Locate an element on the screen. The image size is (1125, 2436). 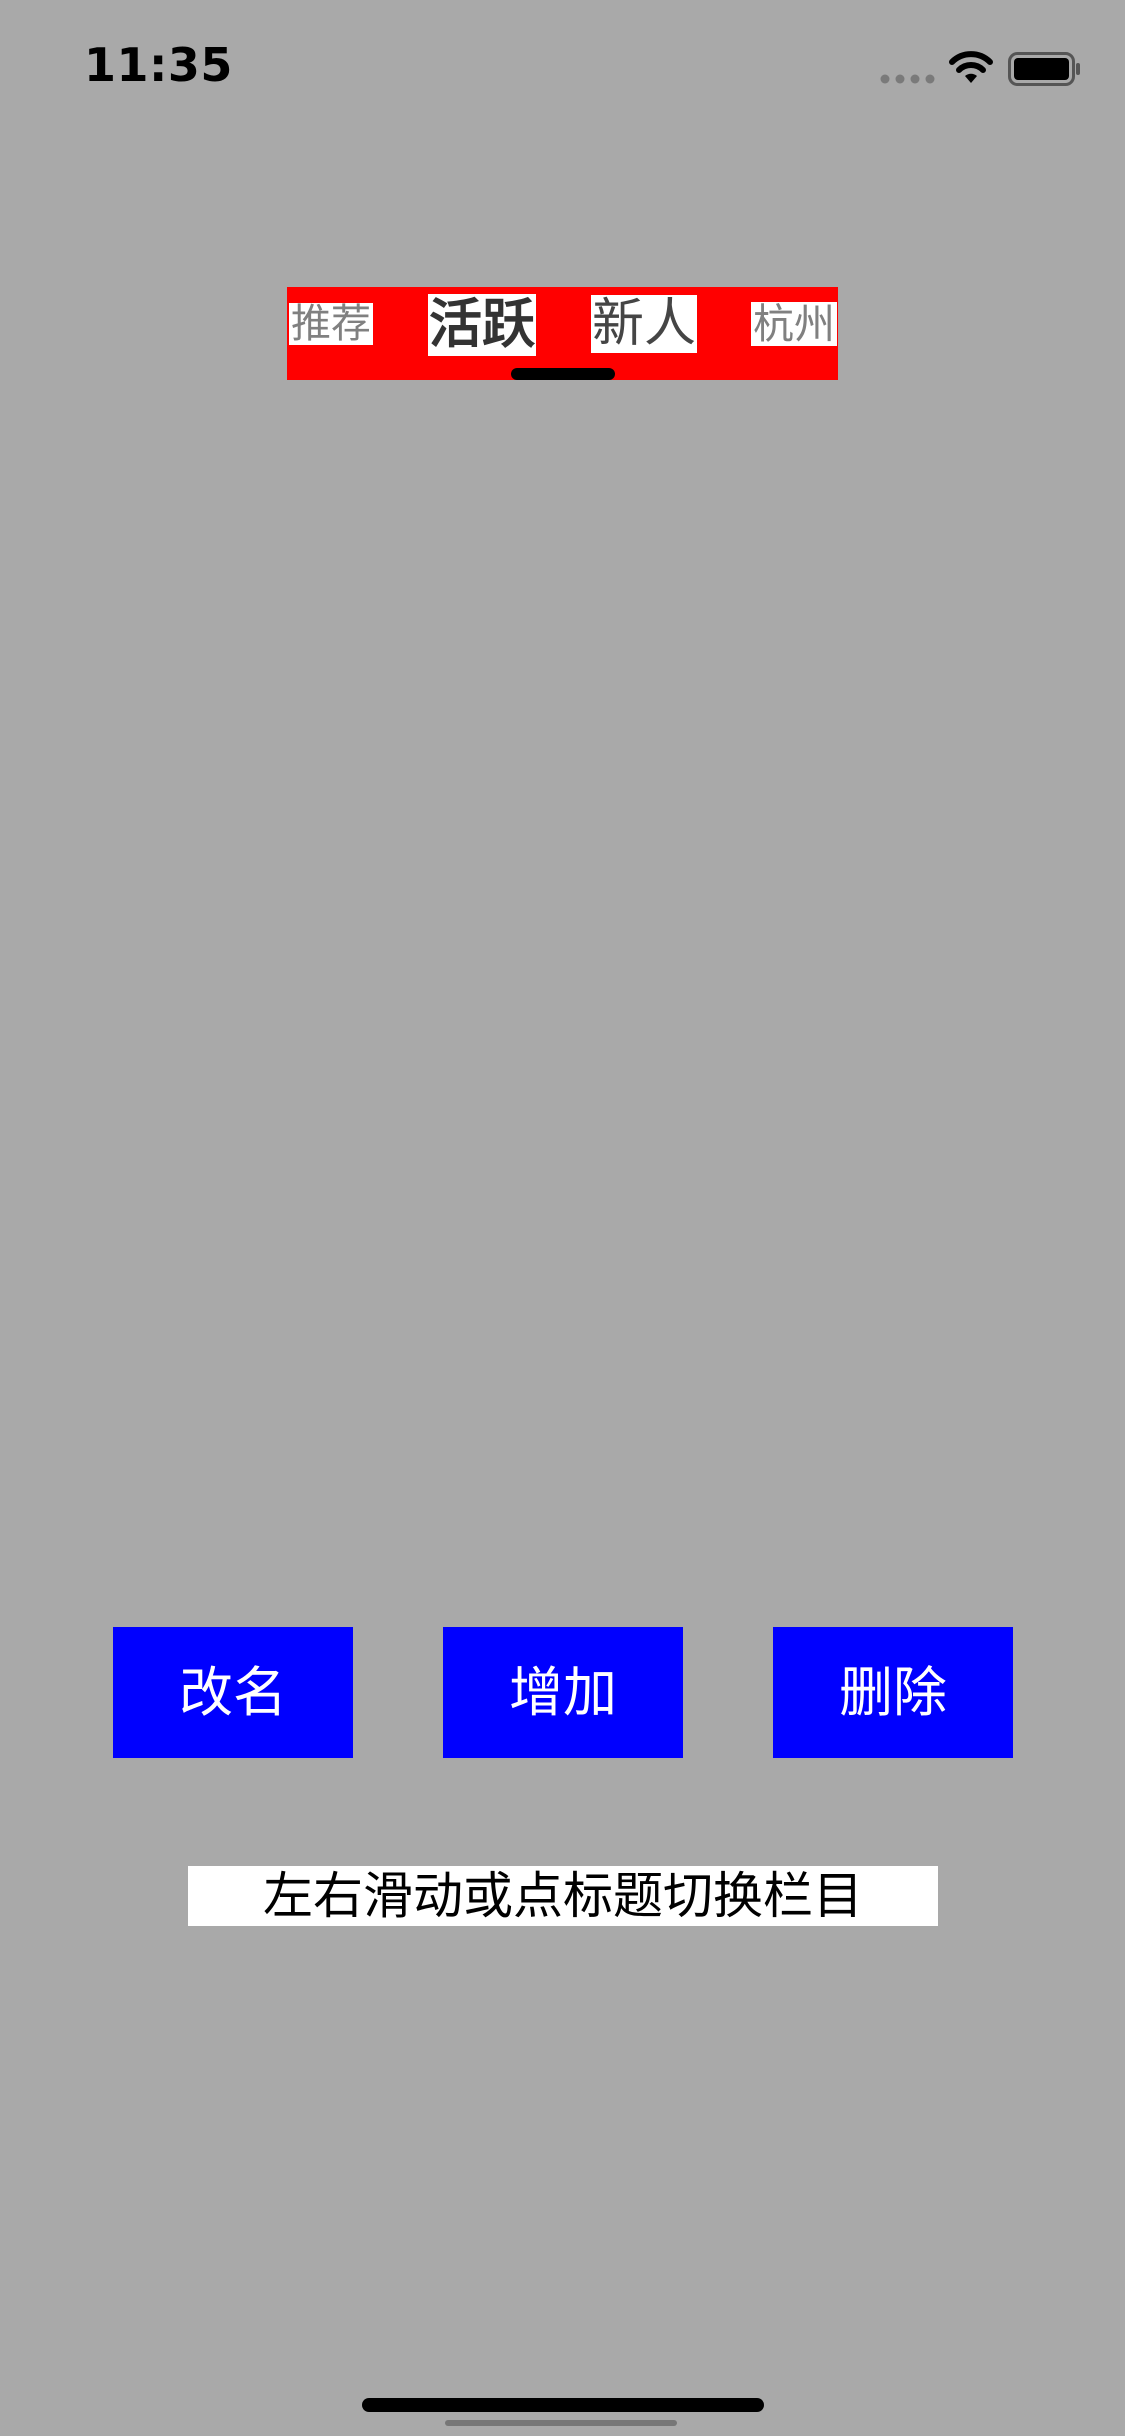
status-time: 11:35 is located at coordinates (158, 65).